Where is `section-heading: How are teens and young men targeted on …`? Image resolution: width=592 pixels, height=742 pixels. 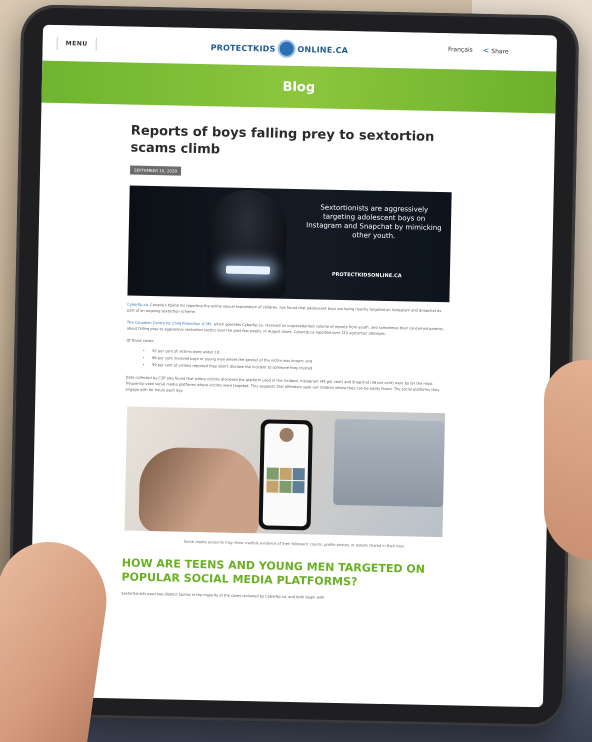
section-heading: How are teens and young men targeted on … is located at coordinates (273, 572).